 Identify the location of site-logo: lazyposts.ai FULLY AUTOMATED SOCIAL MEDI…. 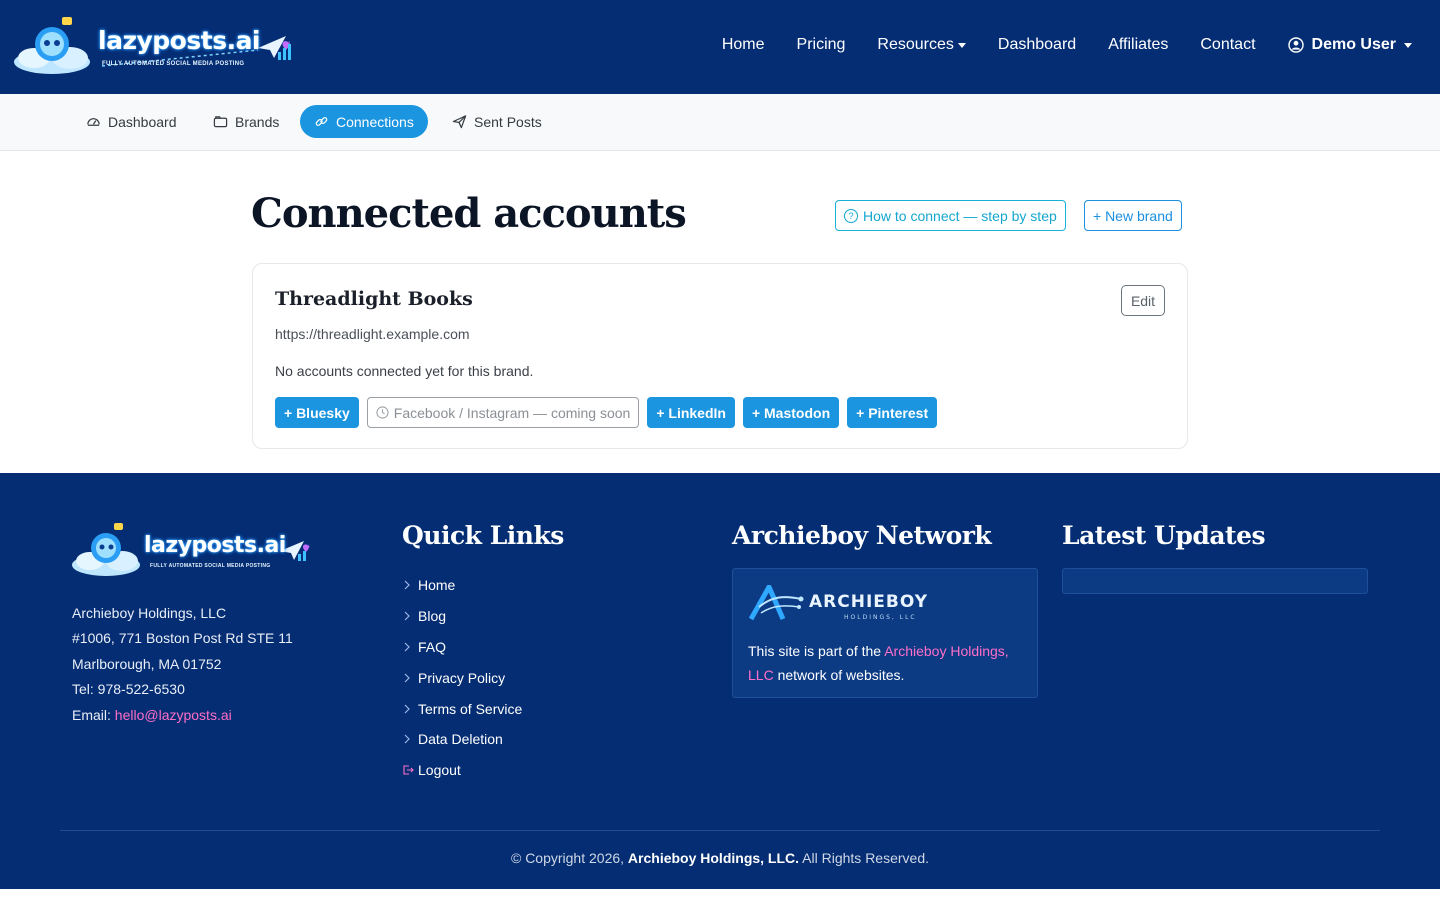
(162, 47).